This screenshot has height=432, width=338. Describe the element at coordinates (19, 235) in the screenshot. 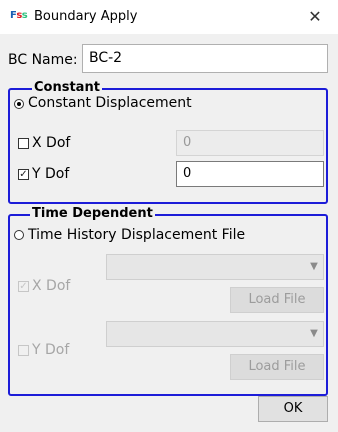

I see `time-history-radio` at that location.